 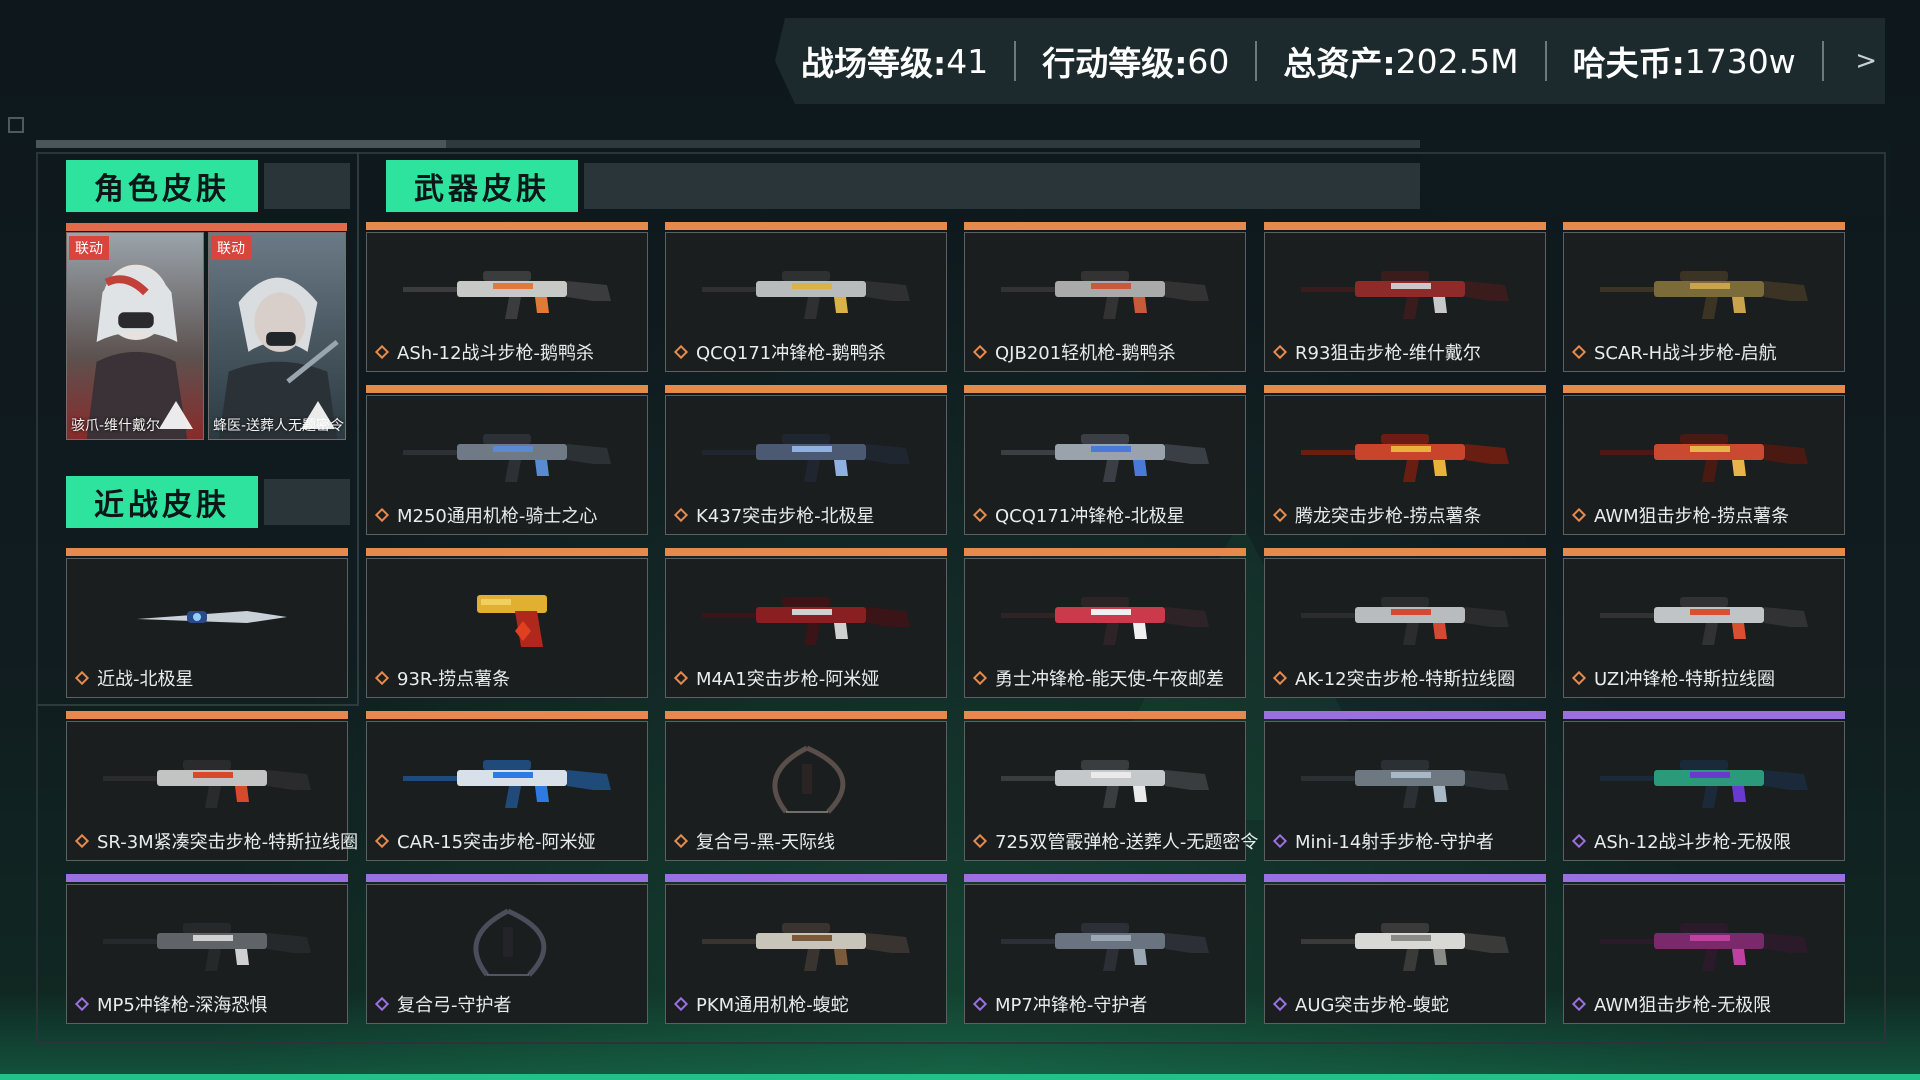 I want to click on character-skin-card: 联动 蜂医-送葬人无题密令, so click(x=277, y=336).